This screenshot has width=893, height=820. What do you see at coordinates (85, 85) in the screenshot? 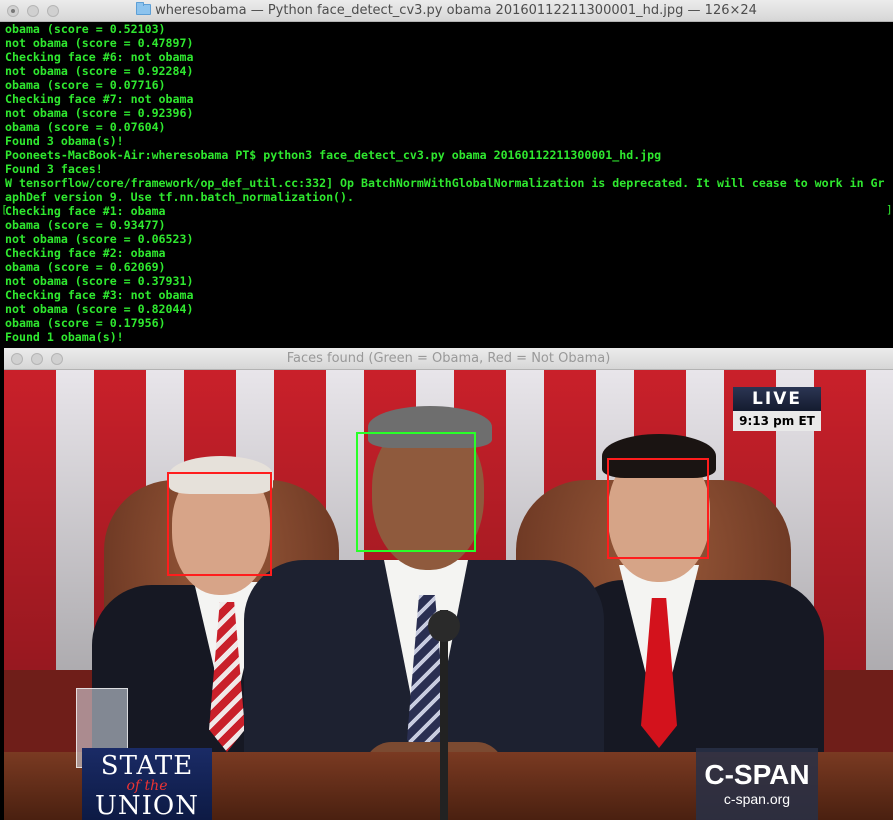
I see `terminal-line: obama (score = 0.07716)` at bounding box center [85, 85].